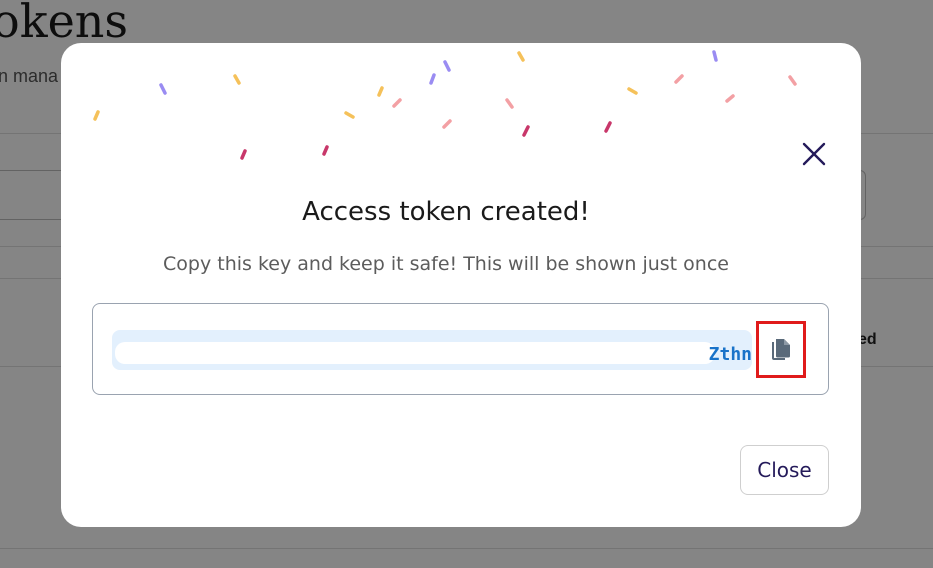 The height and width of the screenshot is (568, 933). I want to click on token-field: Zthn, so click(432, 350).